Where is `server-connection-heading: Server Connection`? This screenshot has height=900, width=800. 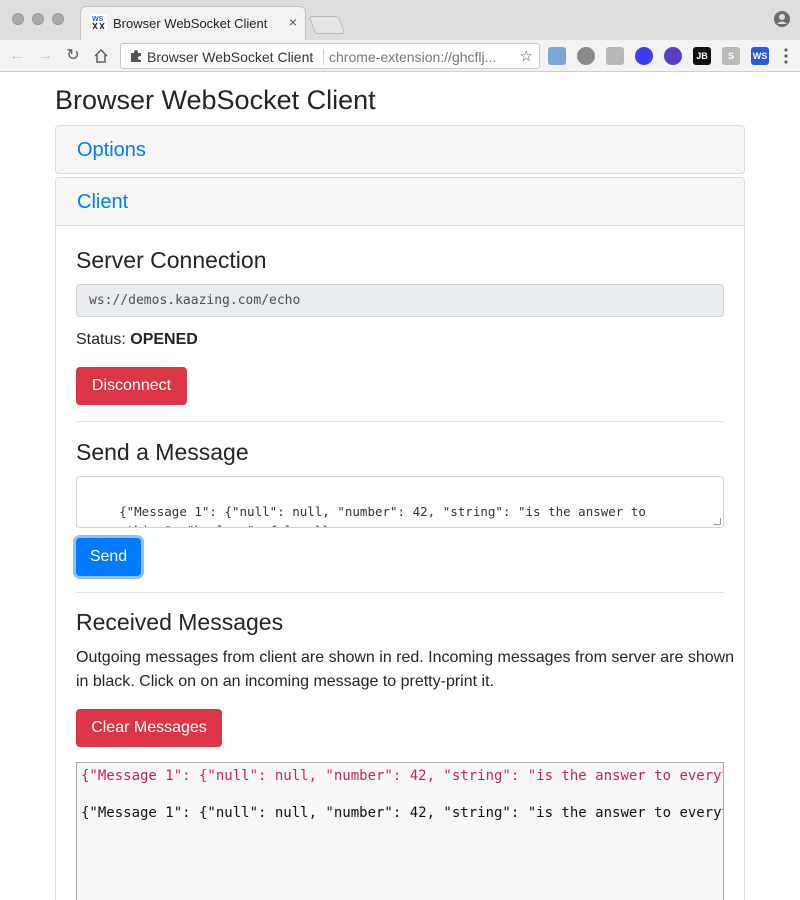
server-connection-heading: Server Connection is located at coordinates (171, 260).